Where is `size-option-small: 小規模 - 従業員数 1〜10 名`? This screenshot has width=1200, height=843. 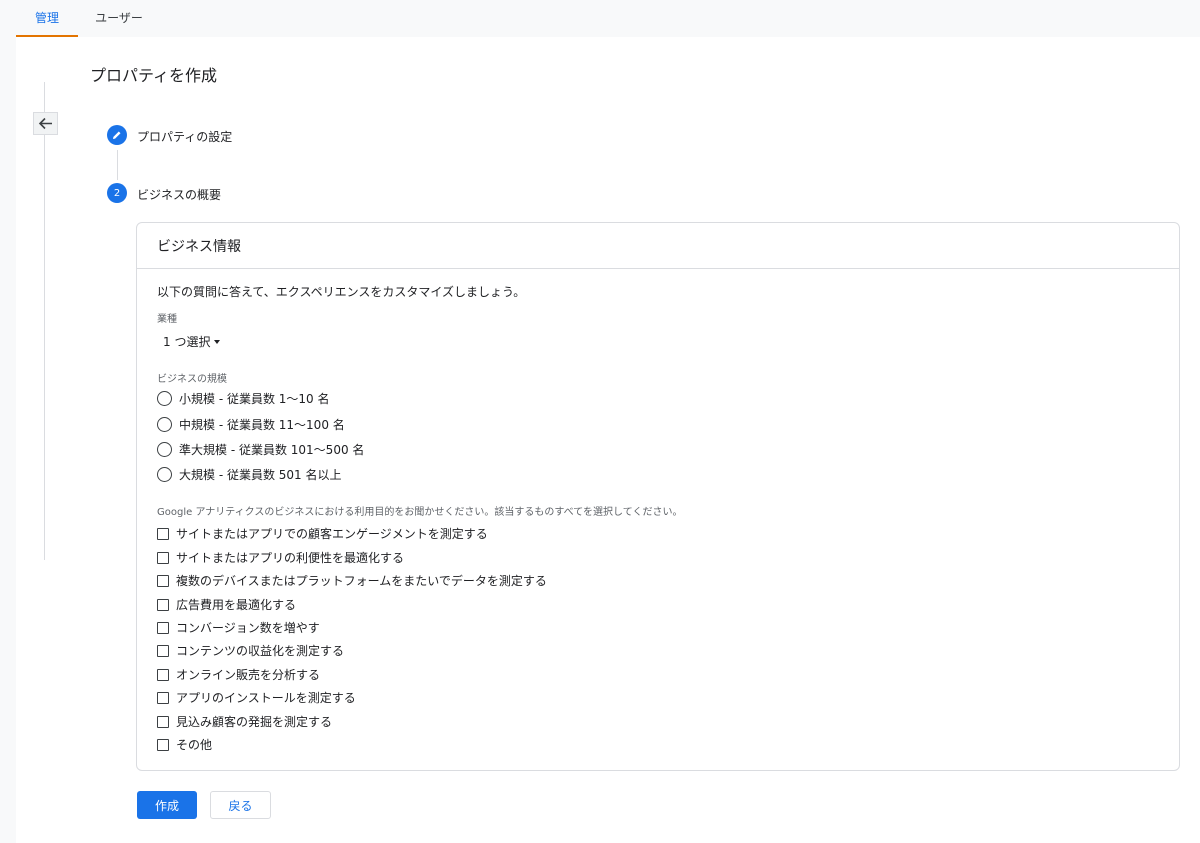
size-option-small: 小規模 - 従業員数 1〜10 名 is located at coordinates (243, 398).